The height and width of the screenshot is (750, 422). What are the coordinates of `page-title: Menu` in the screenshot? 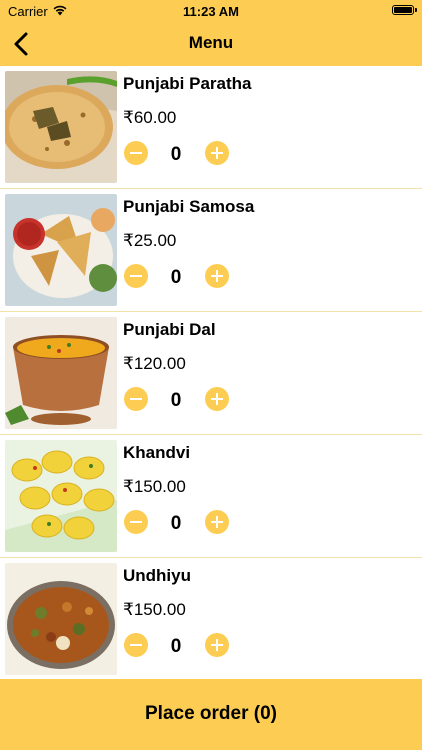 It's located at (211, 42).